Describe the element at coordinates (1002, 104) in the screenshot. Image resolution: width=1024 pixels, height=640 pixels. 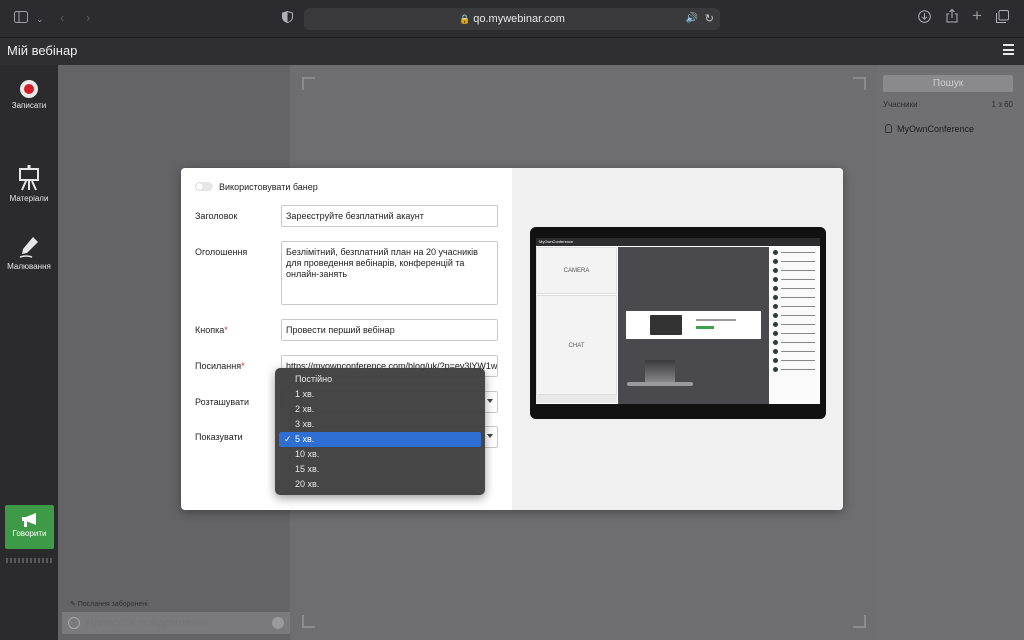
I see `participants-count: 1 з 60` at that location.